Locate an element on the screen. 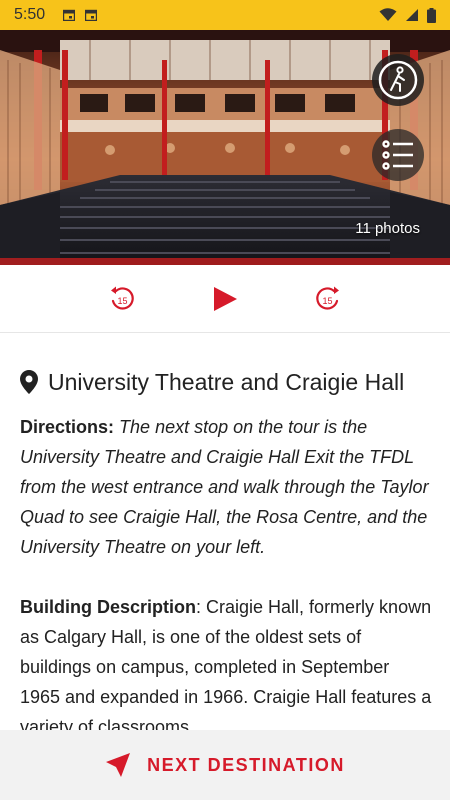  next-destination-button: NEXT DESTINATION is located at coordinates (225, 765).